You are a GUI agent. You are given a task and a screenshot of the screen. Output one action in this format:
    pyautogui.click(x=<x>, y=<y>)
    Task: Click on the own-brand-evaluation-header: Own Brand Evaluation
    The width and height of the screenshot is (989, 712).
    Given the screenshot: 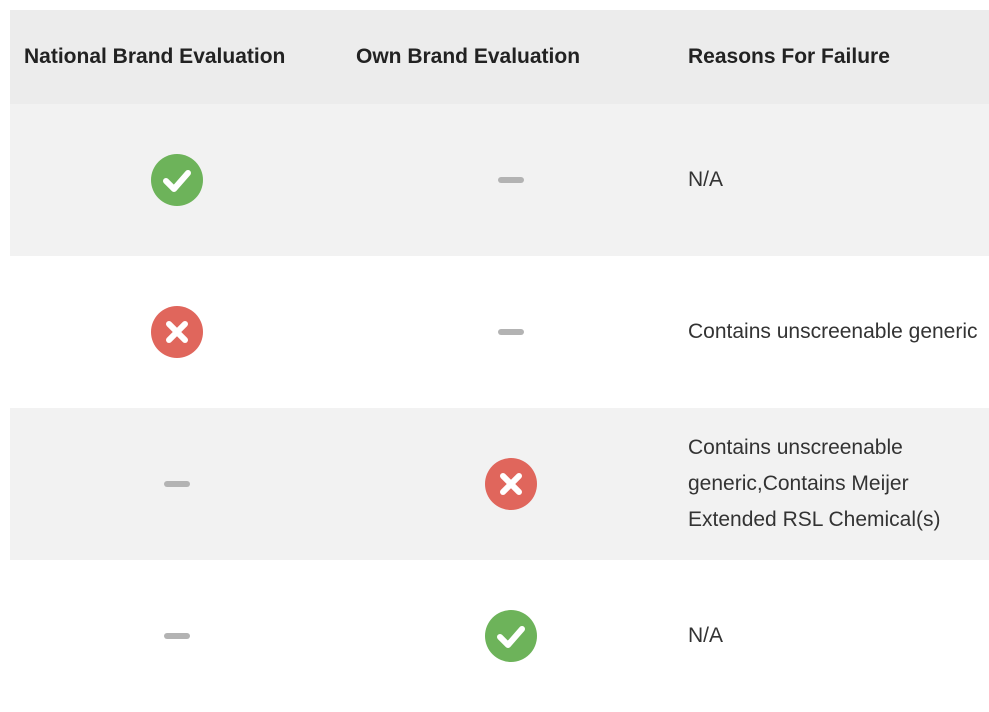 What is the action you would take?
    pyautogui.click(x=468, y=56)
    